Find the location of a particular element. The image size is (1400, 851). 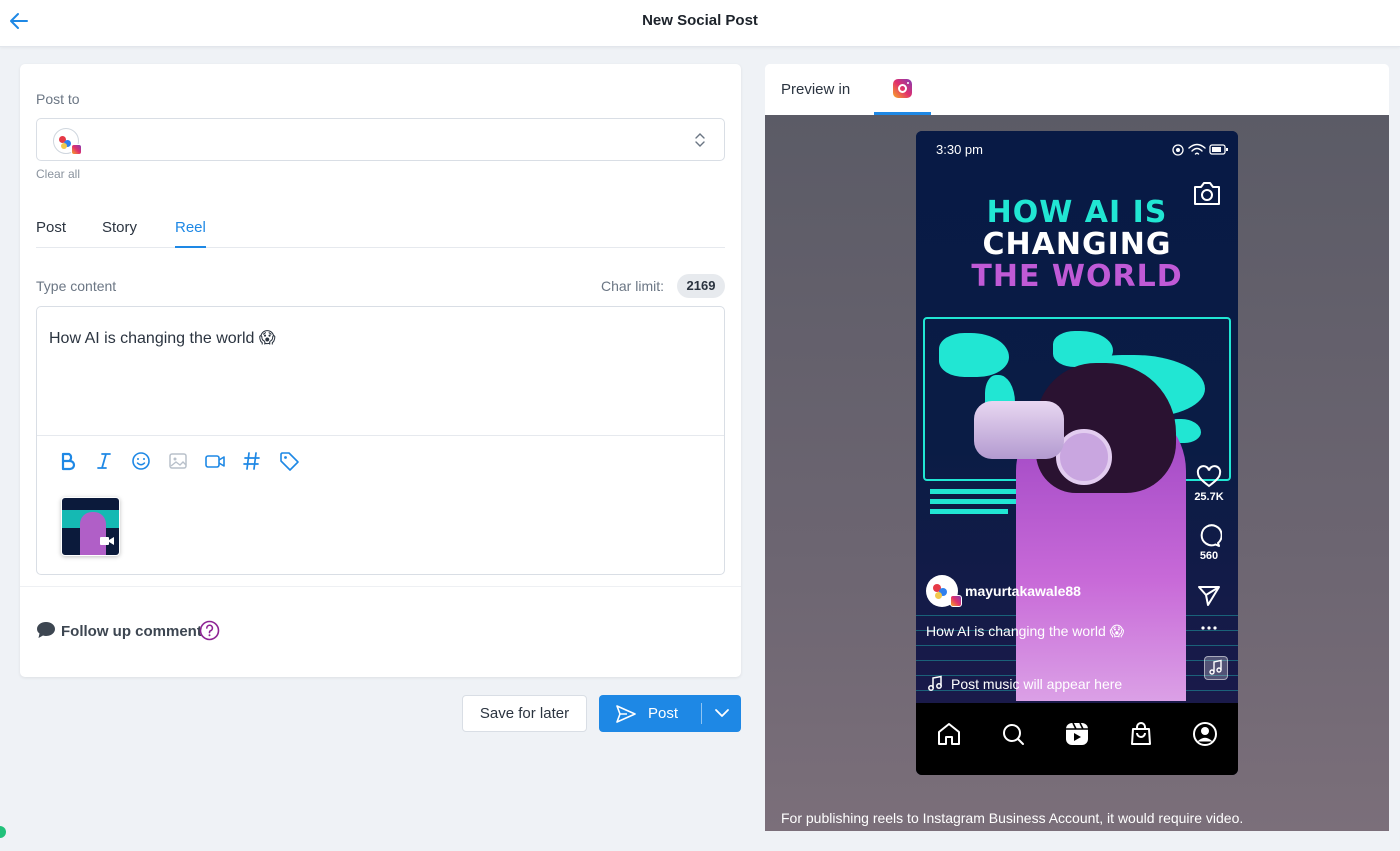

account-select is located at coordinates (380, 139).